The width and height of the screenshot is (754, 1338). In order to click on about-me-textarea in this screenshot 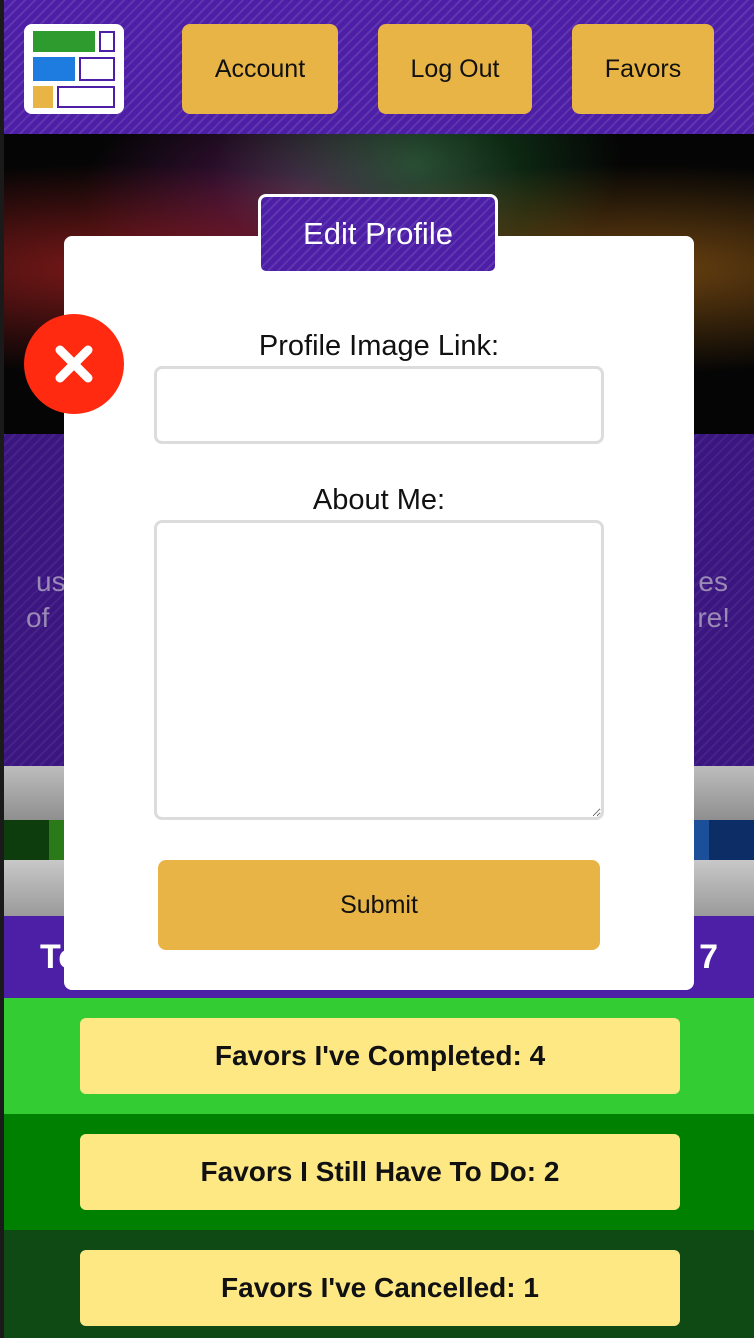, I will do `click(379, 670)`.